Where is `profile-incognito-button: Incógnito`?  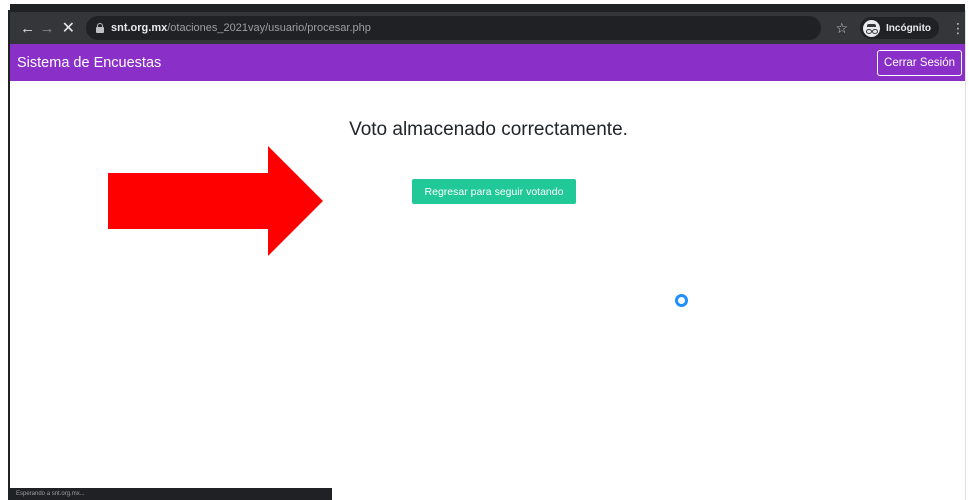 profile-incognito-button: Incógnito is located at coordinates (900, 28).